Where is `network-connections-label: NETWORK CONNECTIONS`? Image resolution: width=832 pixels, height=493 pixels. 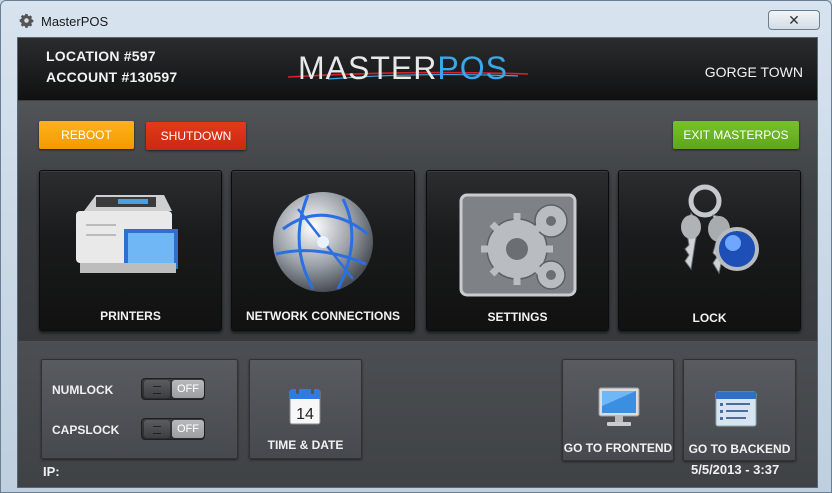 network-connections-label: NETWORK CONNECTIONS is located at coordinates (323, 316).